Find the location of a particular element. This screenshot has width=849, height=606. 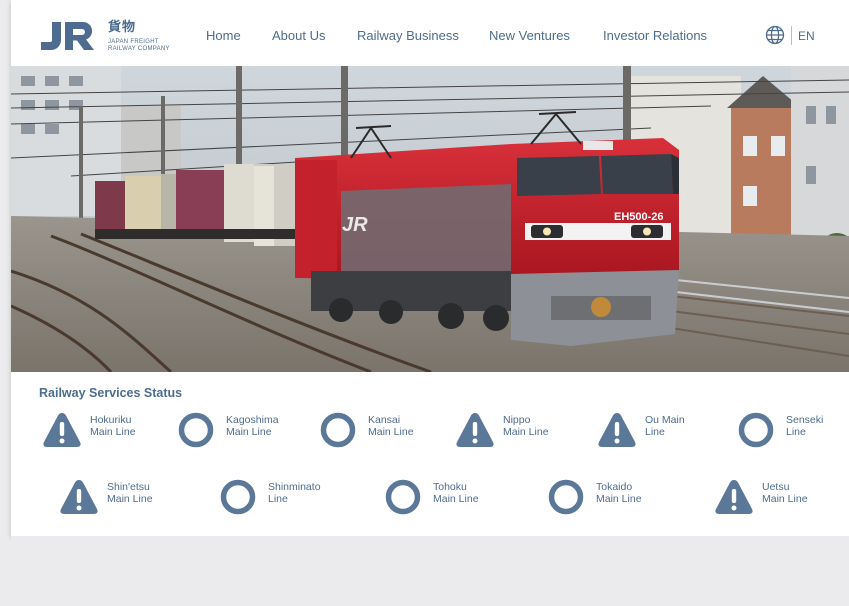

service-status-item: Tohoku Main Line is located at coordinates (460, 498).